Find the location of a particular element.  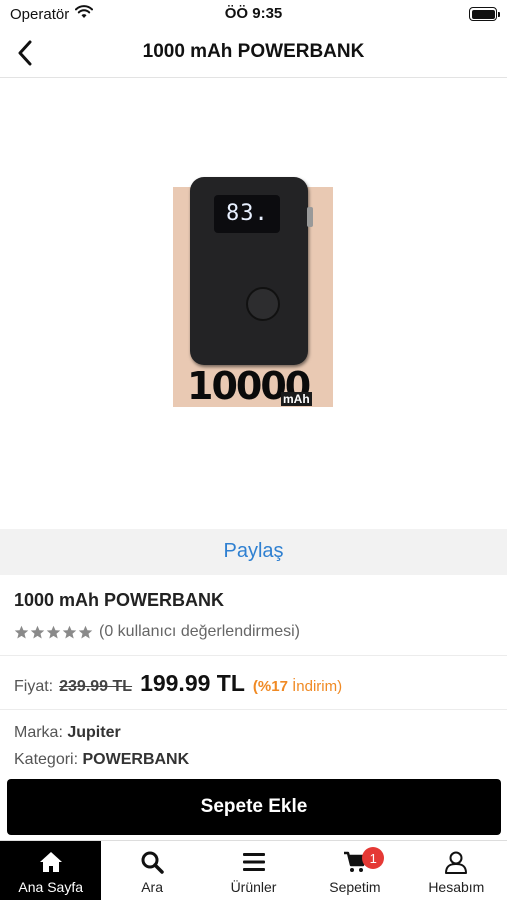

tab-bar: Ana Sayfa Ara Ürünler 1 Sepetim Hesabım is located at coordinates (253, 870).